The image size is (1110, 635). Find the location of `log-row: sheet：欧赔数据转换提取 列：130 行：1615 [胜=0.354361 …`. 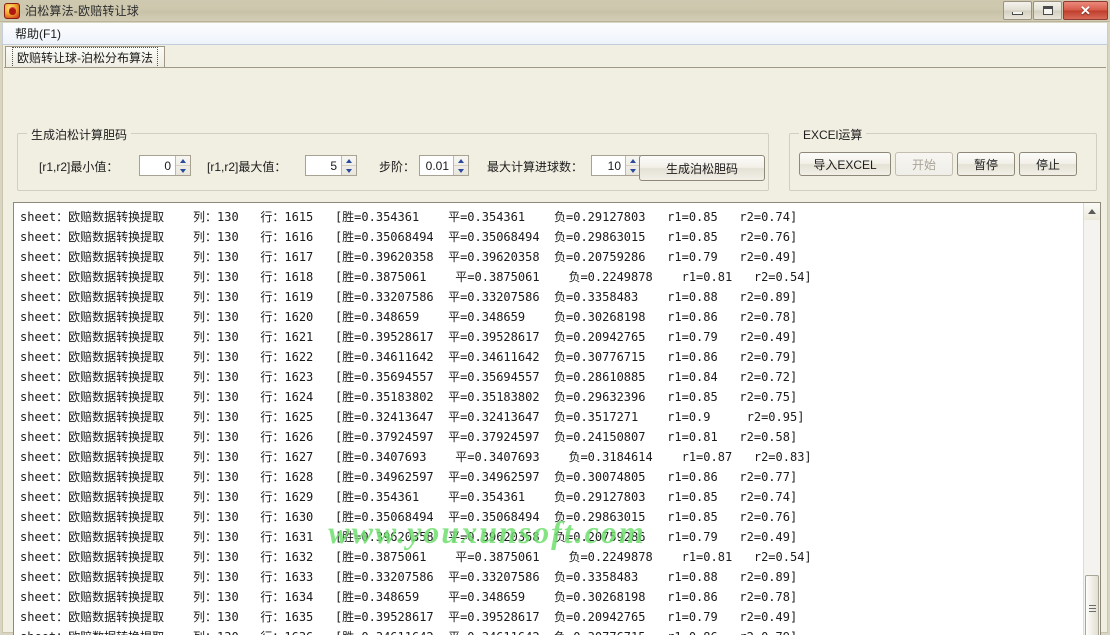

log-row: sheet：欧赔数据转换提取 列：130 行：1615 [胜=0.354361 … is located at coordinates (409, 217).